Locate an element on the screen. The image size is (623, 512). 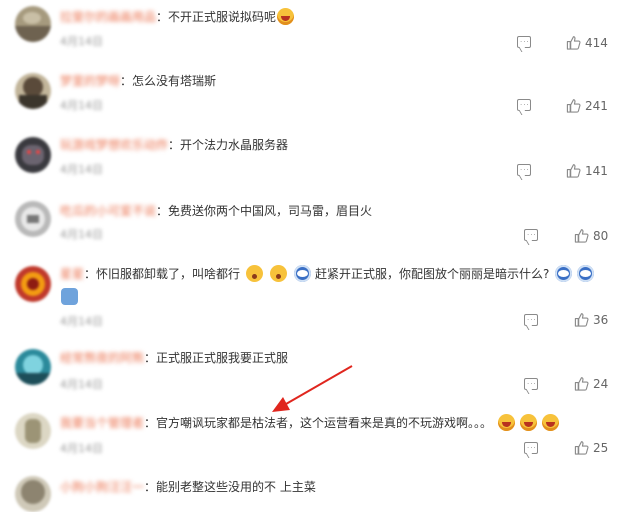
like-button: 25 is located at coordinates (591, 447).